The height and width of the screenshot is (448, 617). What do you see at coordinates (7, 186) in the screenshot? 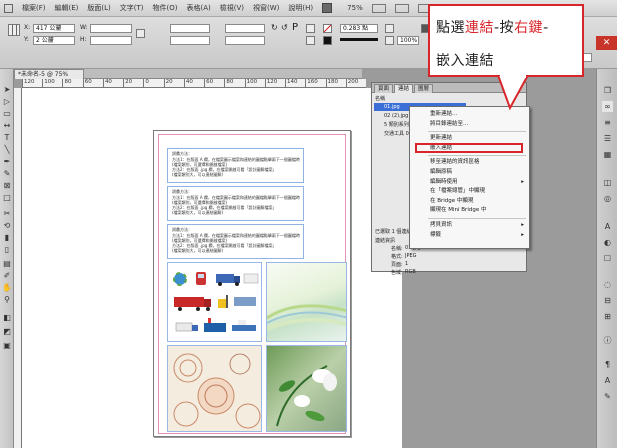
I see `rectangle-frame-tool-icon: ⊠` at bounding box center [7, 186].